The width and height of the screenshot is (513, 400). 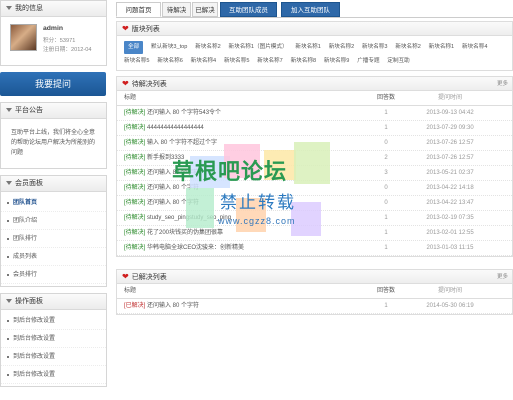 What do you see at coordinates (314, 143) in the screenshot?
I see `table-row: [待解决] 输入 80 个字符不超过个字 0 2013-07-26 12:57` at bounding box center [314, 143].